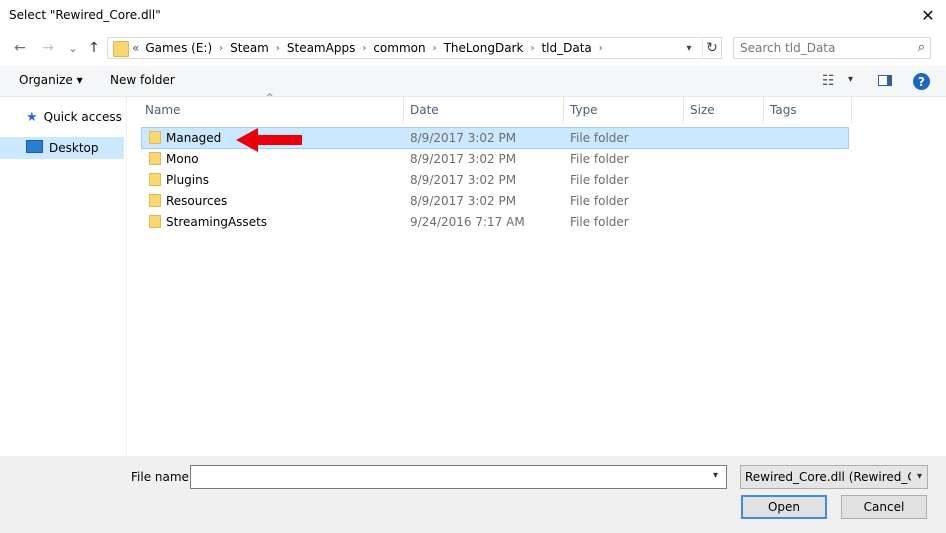 The height and width of the screenshot is (533, 946). Describe the element at coordinates (48, 48) in the screenshot. I see `forward-button: →` at that location.